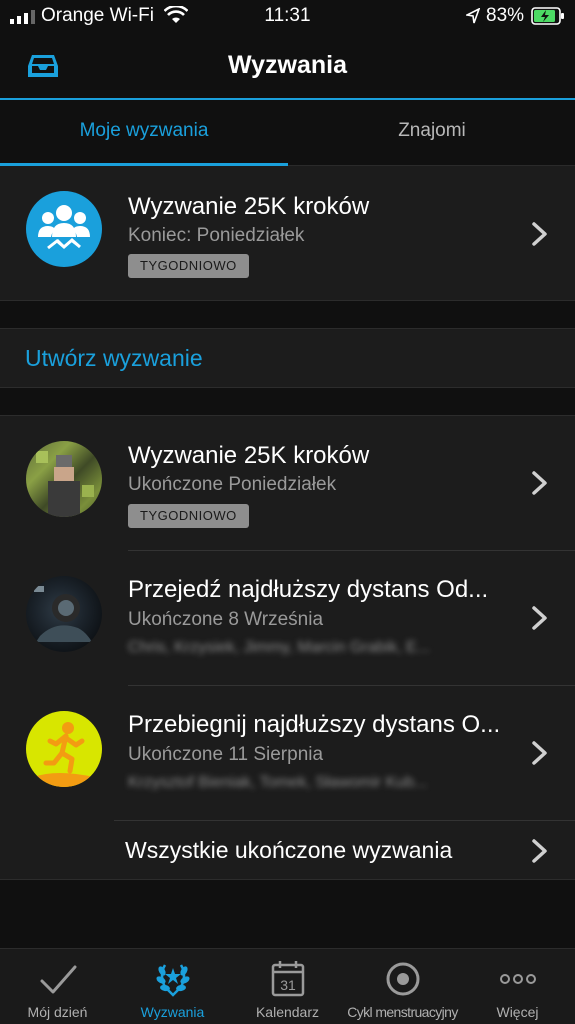 This screenshot has width=575, height=1024. I want to click on nav-header: Wyzwania, so click(287, 67).